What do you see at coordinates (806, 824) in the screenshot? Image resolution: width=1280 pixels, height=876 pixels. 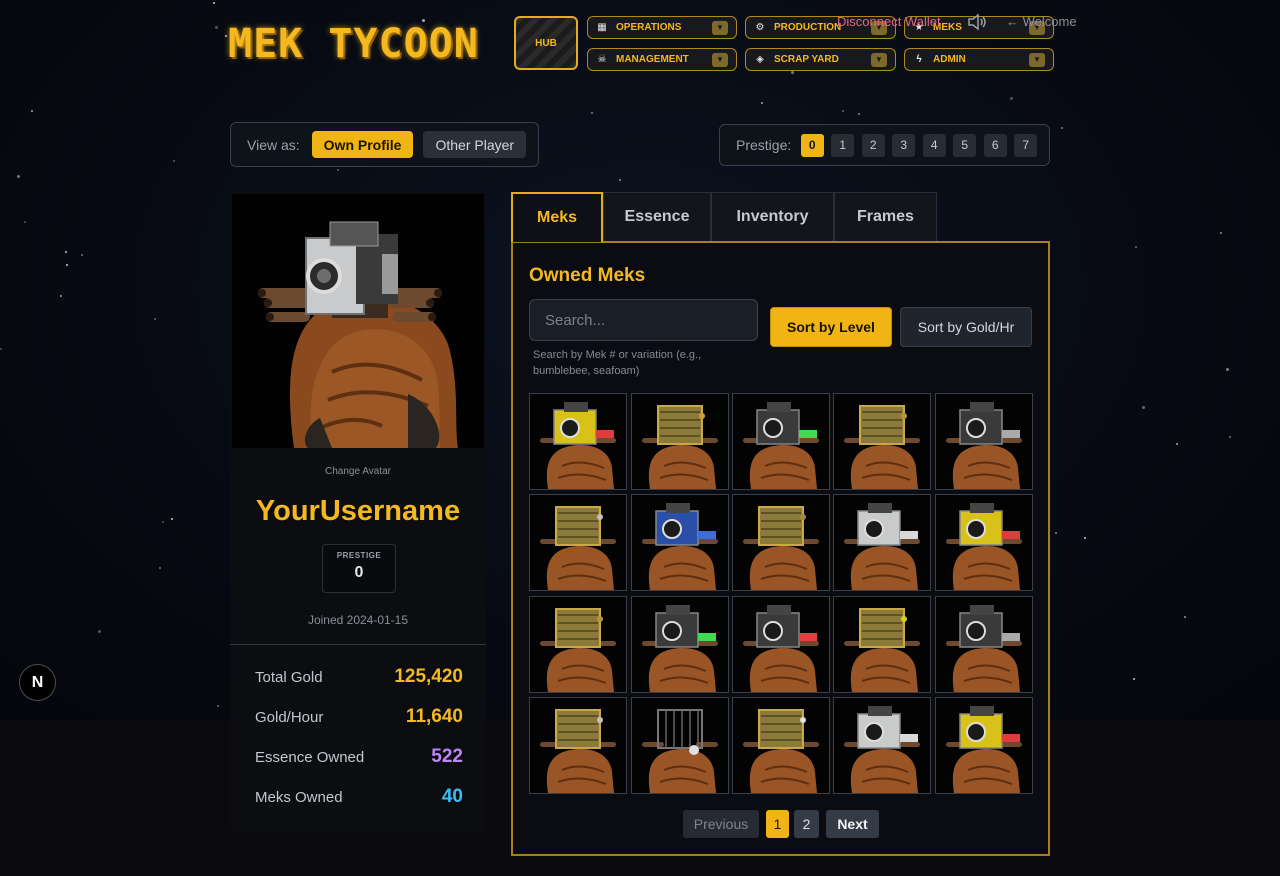 I see `page-2-button: 2` at bounding box center [806, 824].